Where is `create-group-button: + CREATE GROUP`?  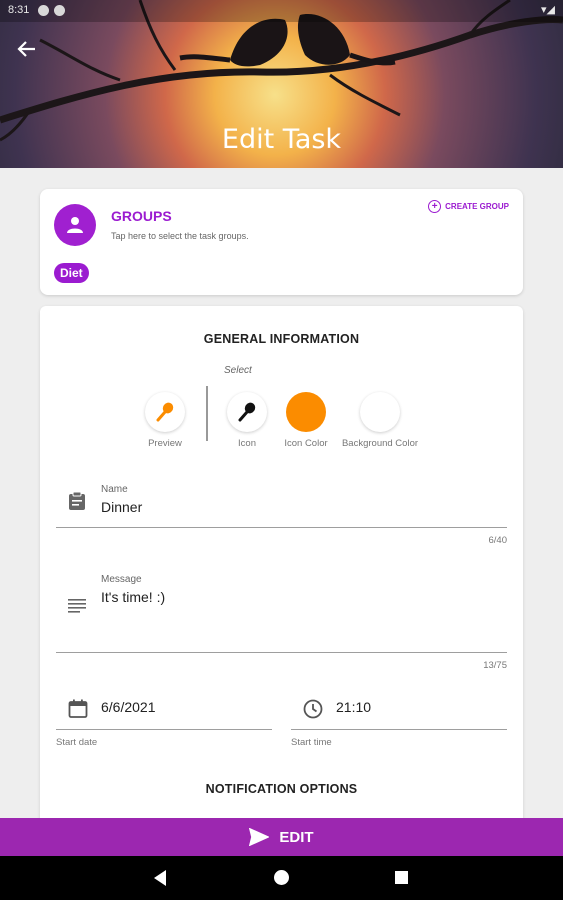
create-group-button: + CREATE GROUP is located at coordinates (468, 206).